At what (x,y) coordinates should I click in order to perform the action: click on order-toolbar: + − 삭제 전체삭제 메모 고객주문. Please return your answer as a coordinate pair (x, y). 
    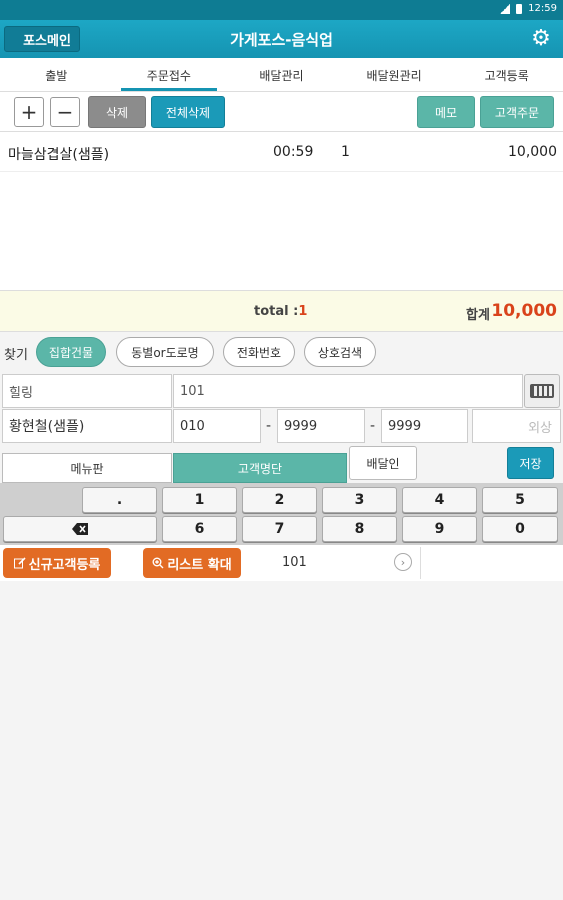
    Looking at the image, I should click on (281, 112).